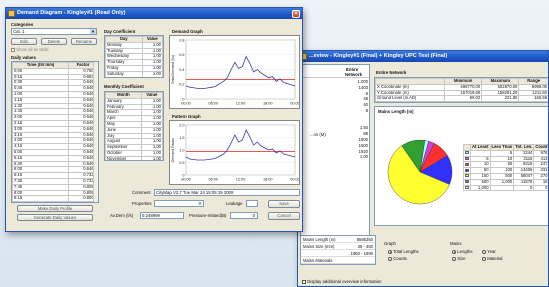 This screenshot has width=549, height=287. What do you see at coordinates (294, 104) in the screenshot?
I see `demand-graph-x-tick: 00:00` at bounding box center [294, 104].